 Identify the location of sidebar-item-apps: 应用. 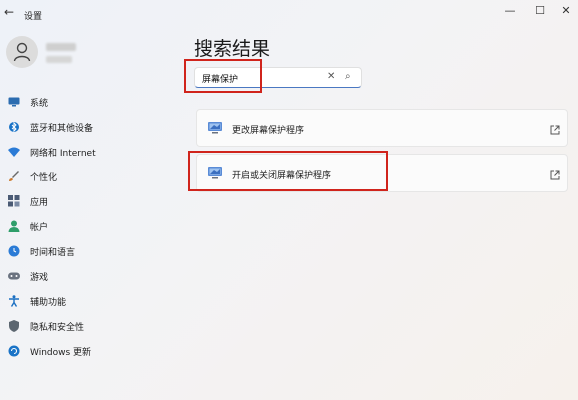
(28, 201).